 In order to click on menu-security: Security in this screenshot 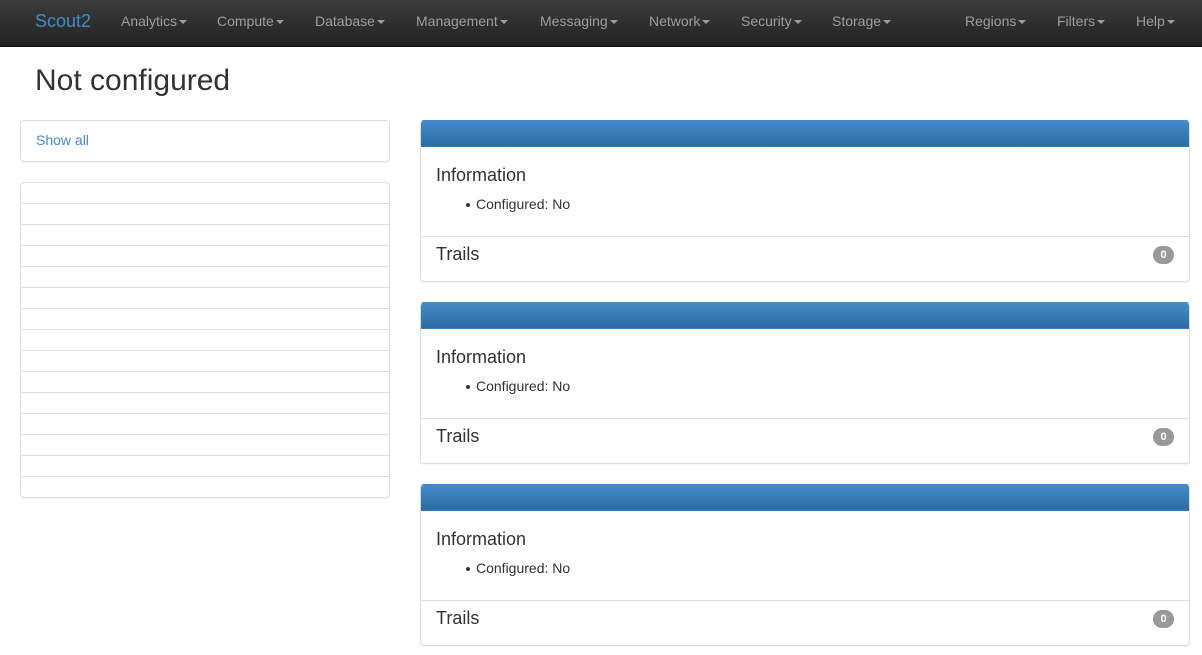, I will do `click(771, 22)`.